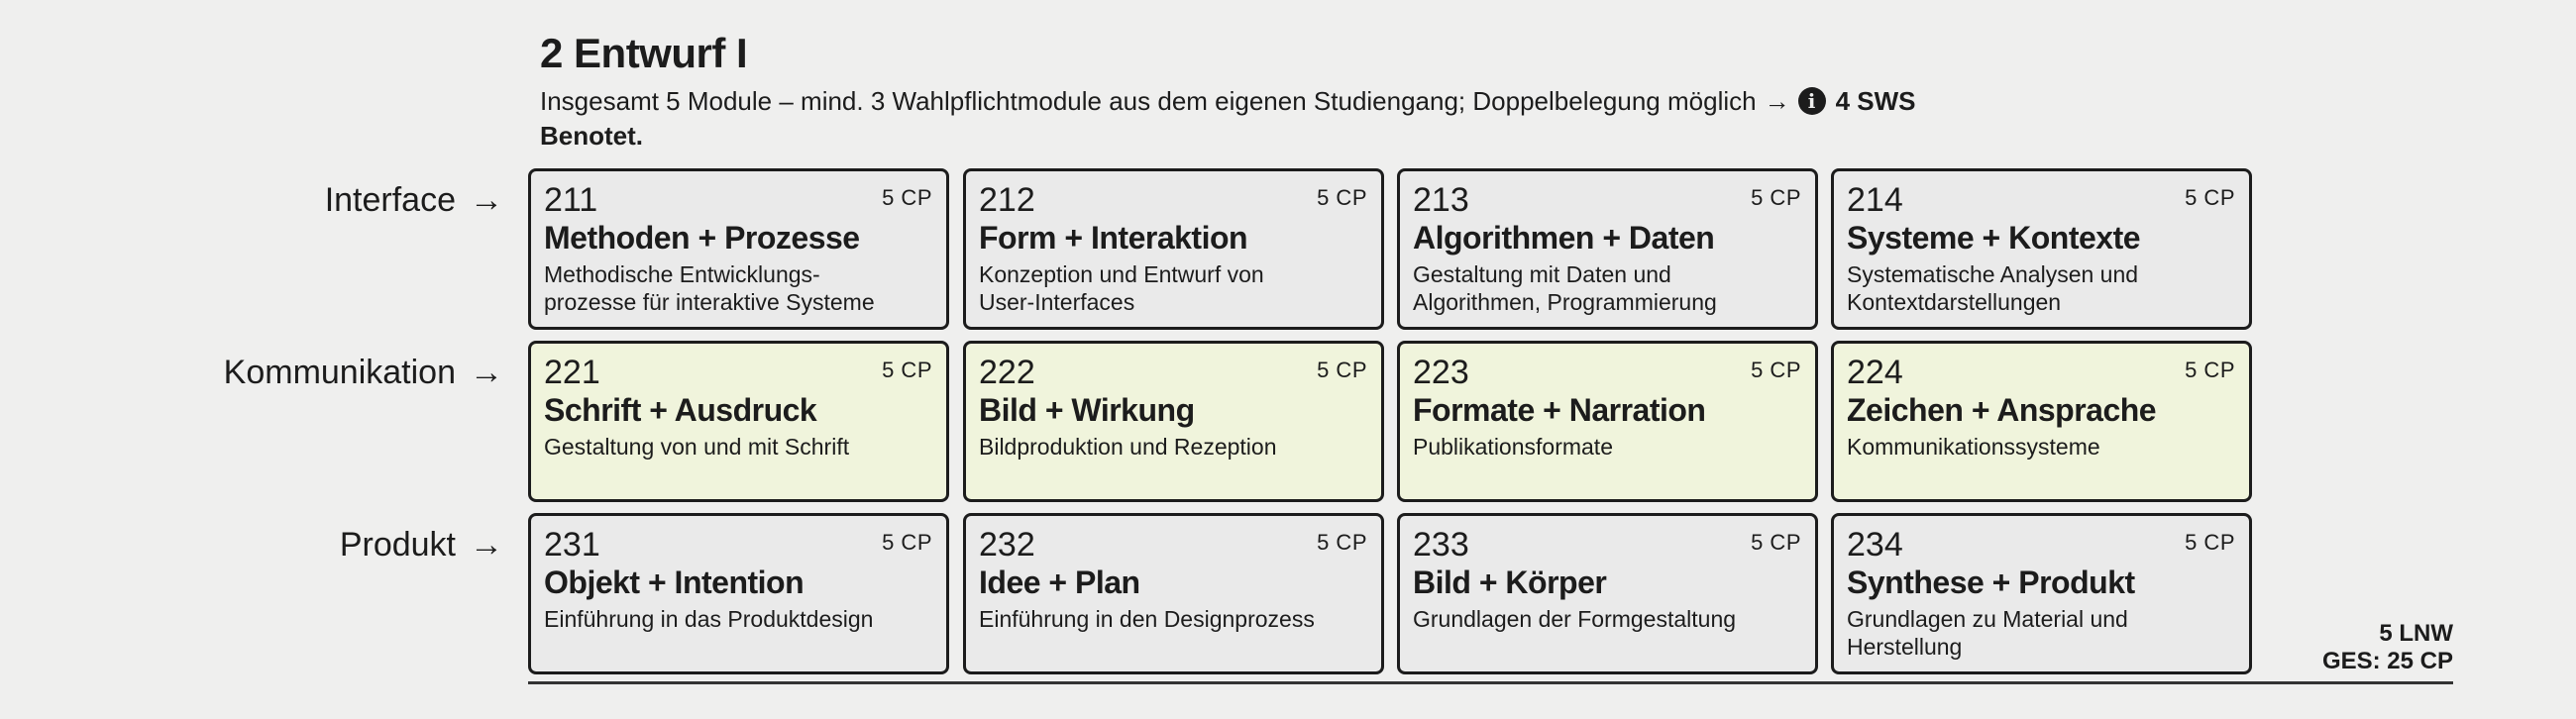 This screenshot has height=719, width=2576. What do you see at coordinates (697, 447) in the screenshot?
I see `module-description: Gestaltung von und mit Schrift` at bounding box center [697, 447].